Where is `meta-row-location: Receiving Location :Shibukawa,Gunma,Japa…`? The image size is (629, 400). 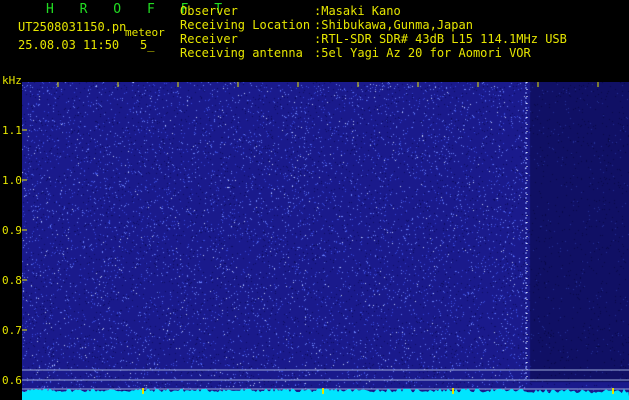
meta-row-location: Receiving Location :Shibukawa,Gunma,Japa… is located at coordinates (373, 25).